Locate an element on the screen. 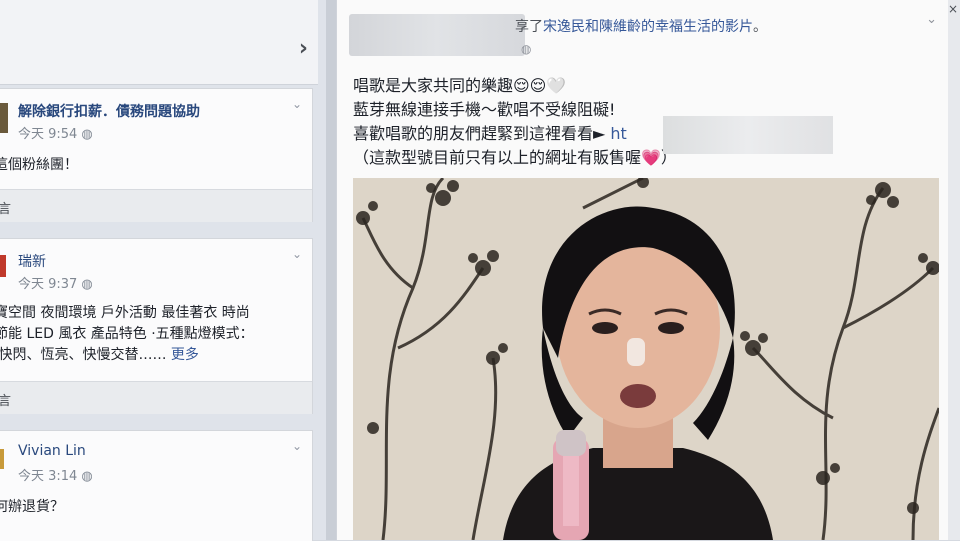 Image resolution: width=960 pixels, height=541 pixels. left-panel-header: › is located at coordinates (159, 42).